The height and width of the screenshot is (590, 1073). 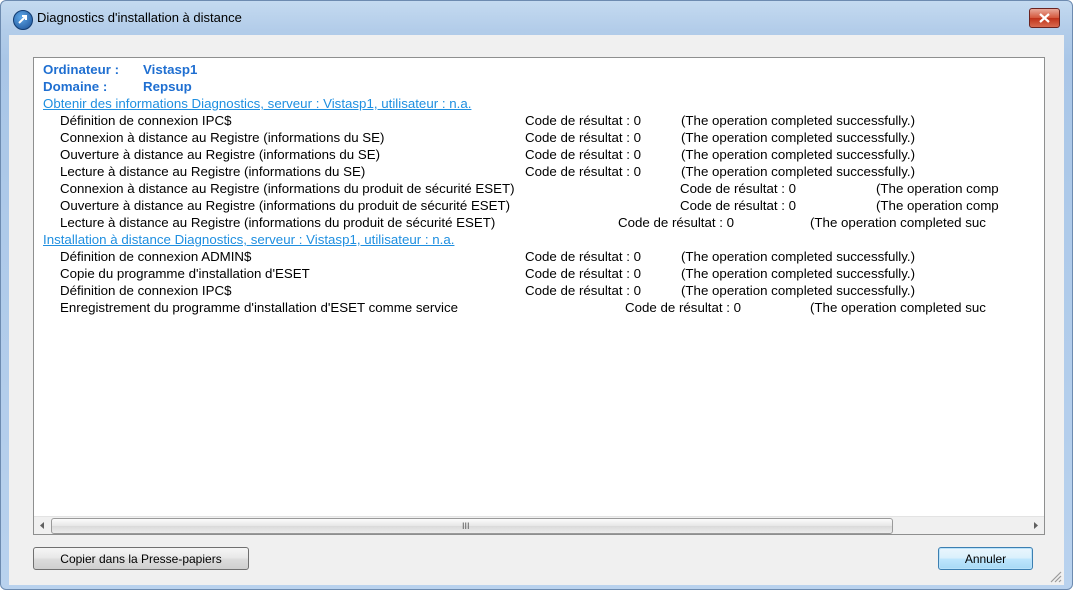 I want to click on eset-remote-install-icon, so click(x=23, y=20).